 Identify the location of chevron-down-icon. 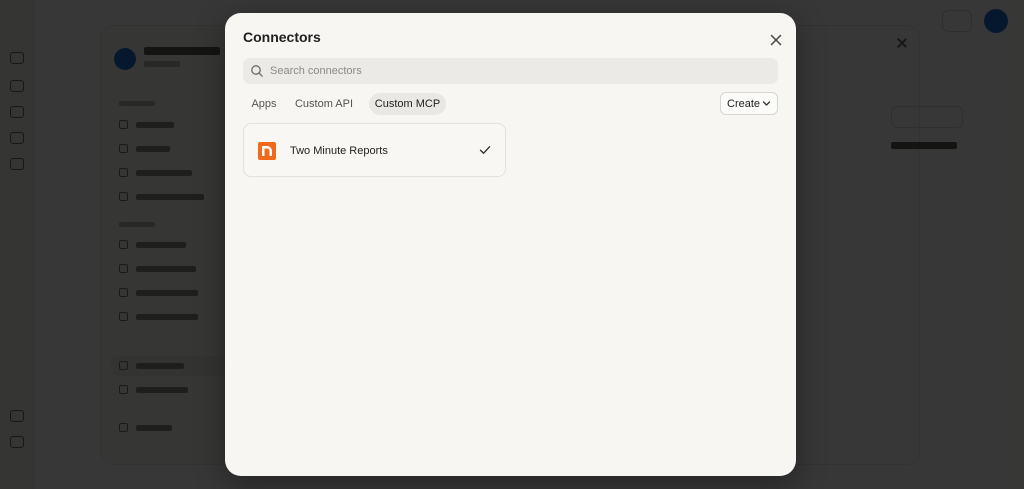
(766, 103).